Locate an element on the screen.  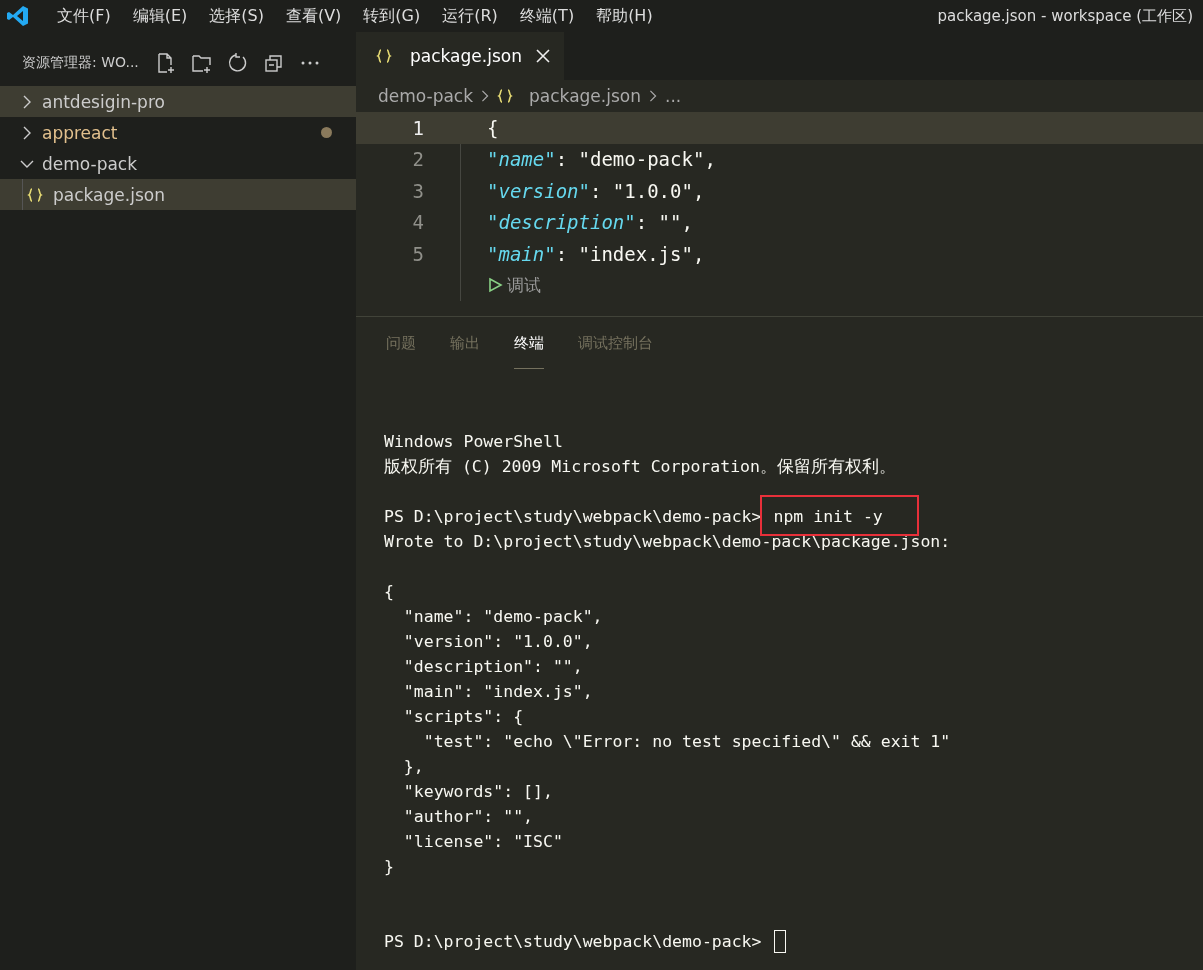
terminal-line: 版权所有 (C) 2009 Microsoft Corporation。保留所有权利。 is located at coordinates (640, 466).